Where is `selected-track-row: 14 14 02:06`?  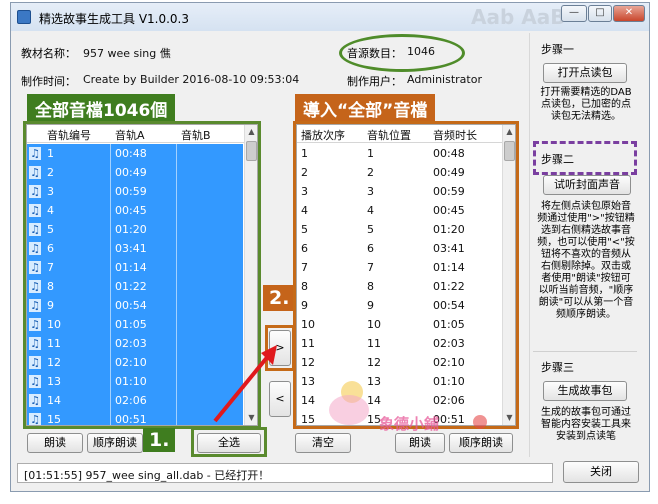 selected-track-row: 14 14 02:06 is located at coordinates (399, 400).